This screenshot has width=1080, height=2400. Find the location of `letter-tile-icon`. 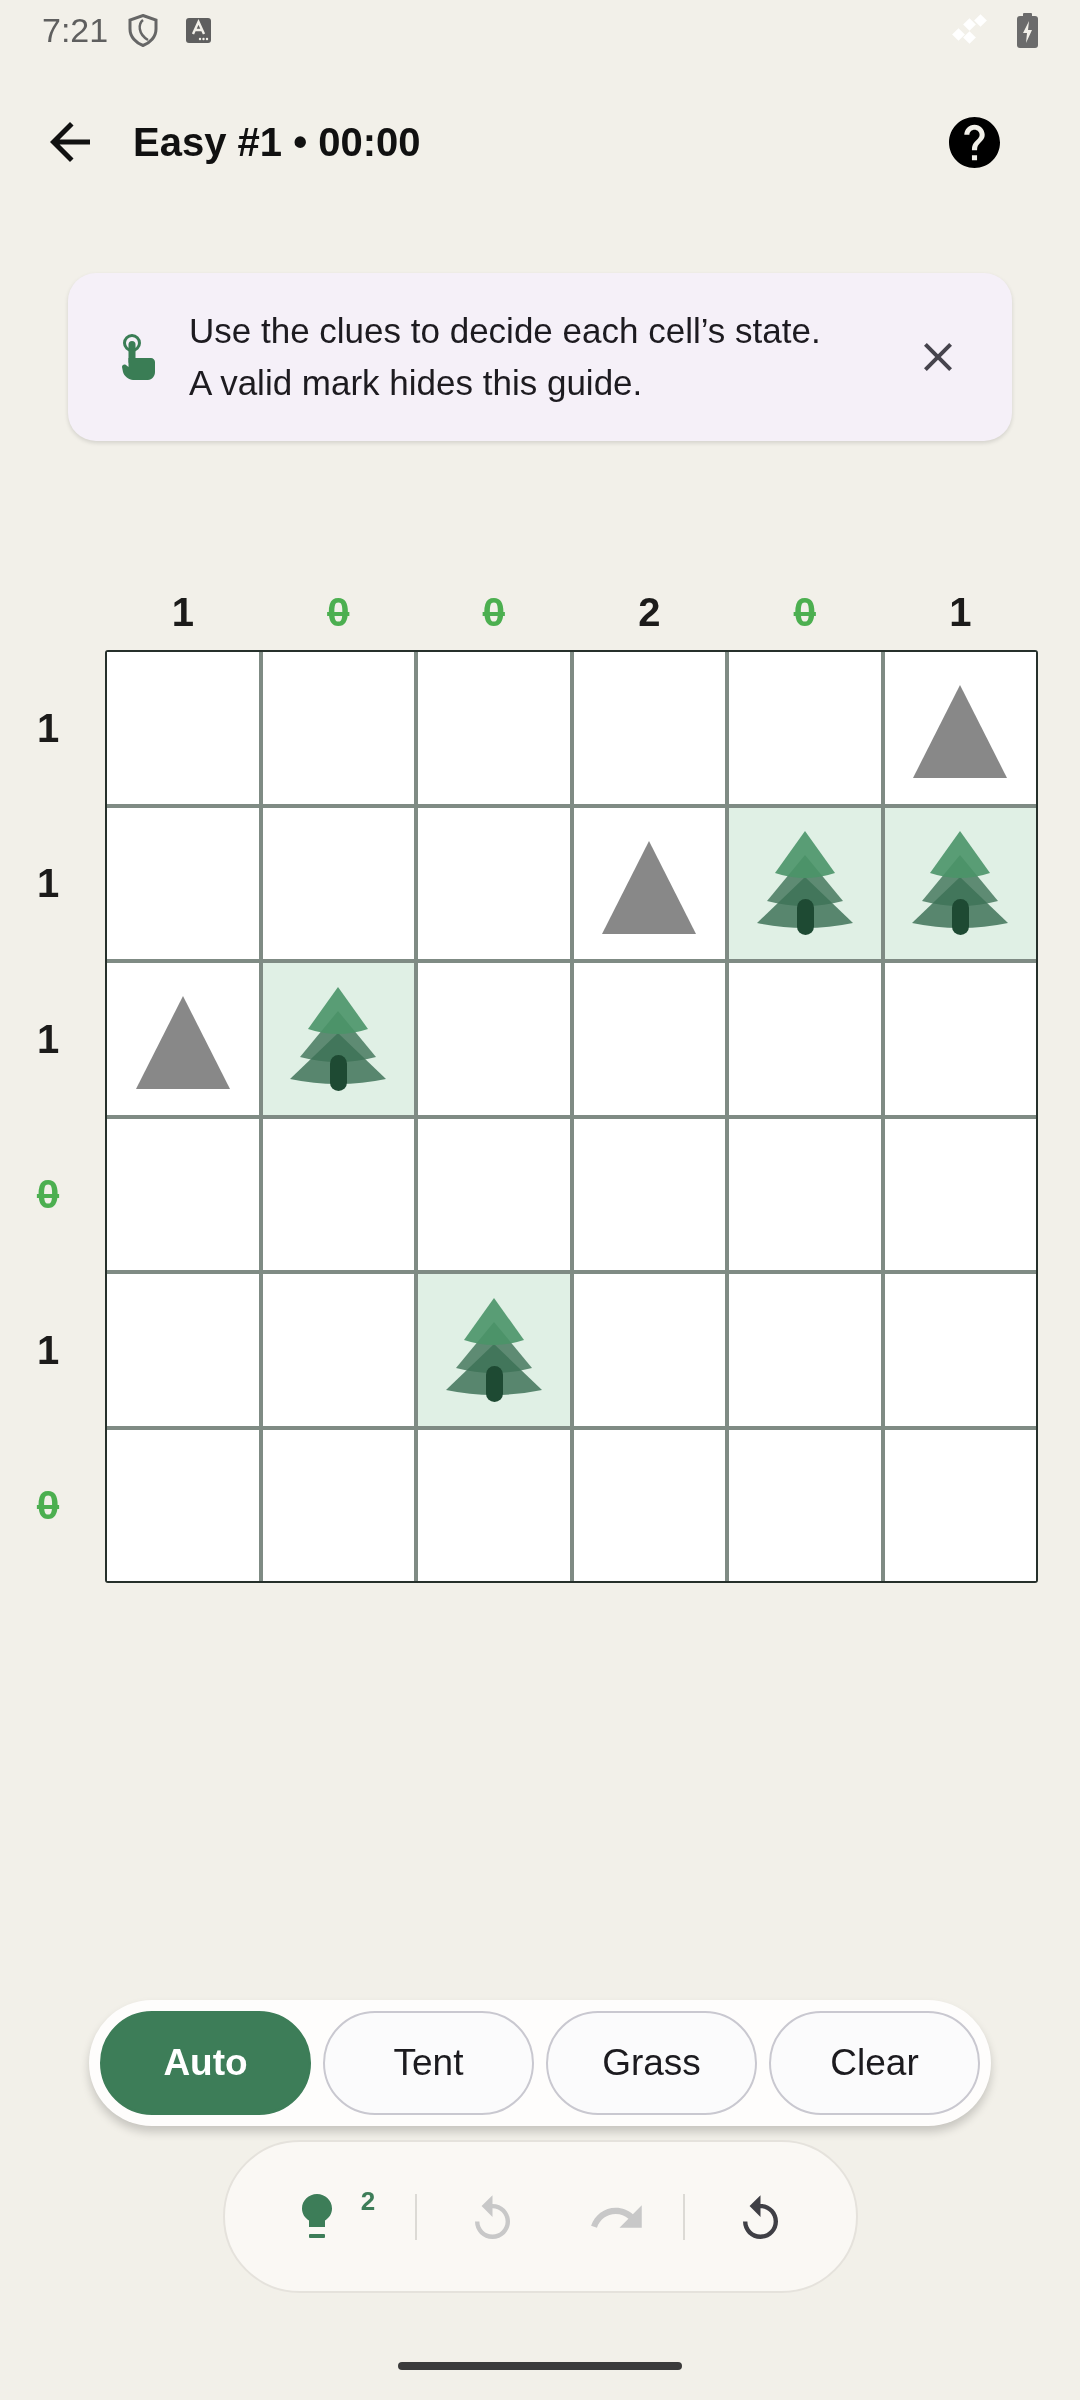

letter-tile-icon is located at coordinates (199, 30).